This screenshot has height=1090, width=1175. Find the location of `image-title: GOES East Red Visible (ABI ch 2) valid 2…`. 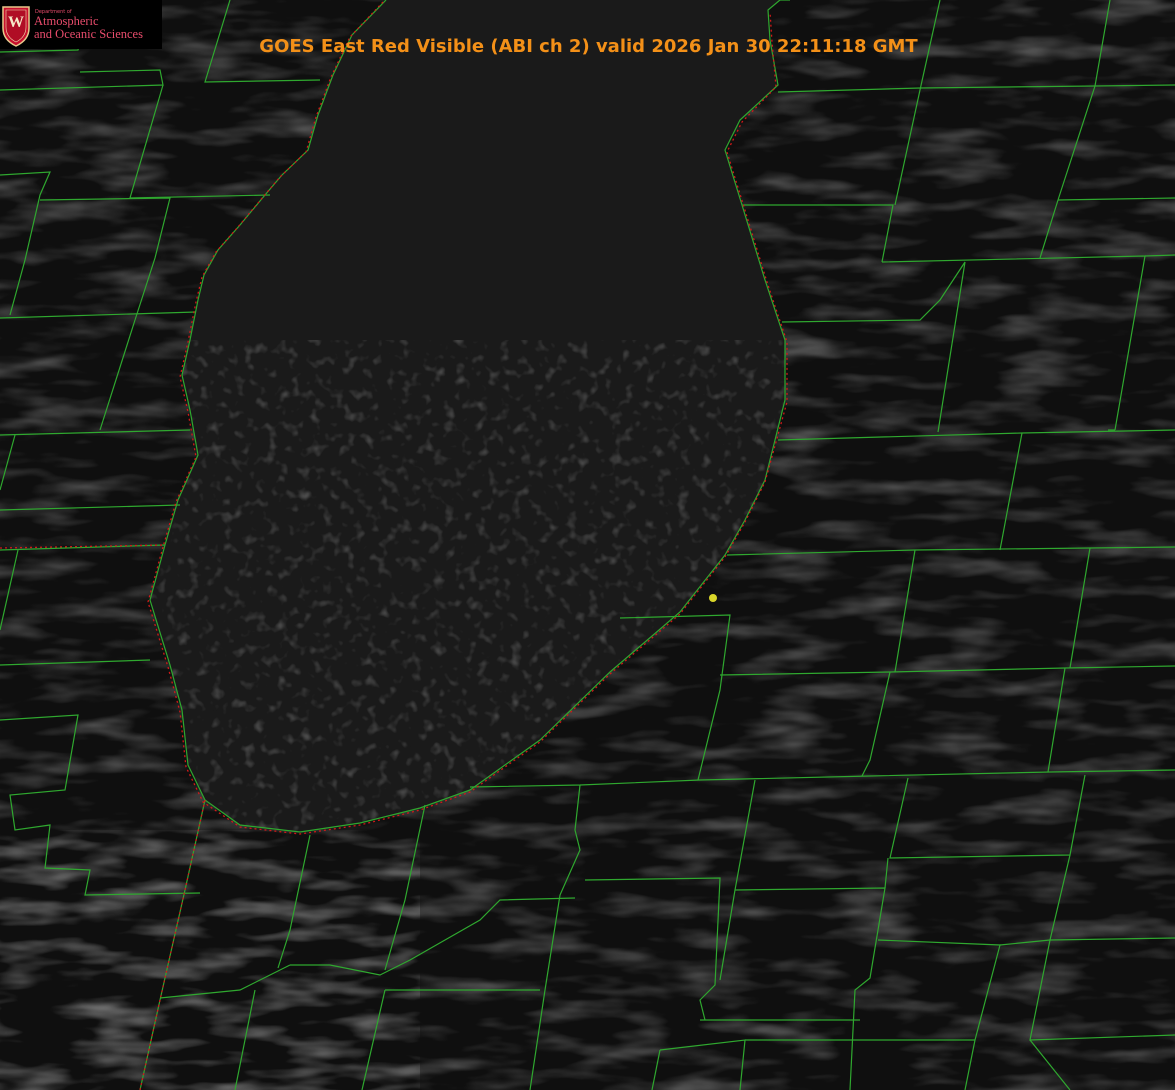

image-title: GOES East Red Visible (ABI ch 2) valid 2… is located at coordinates (587, 46).